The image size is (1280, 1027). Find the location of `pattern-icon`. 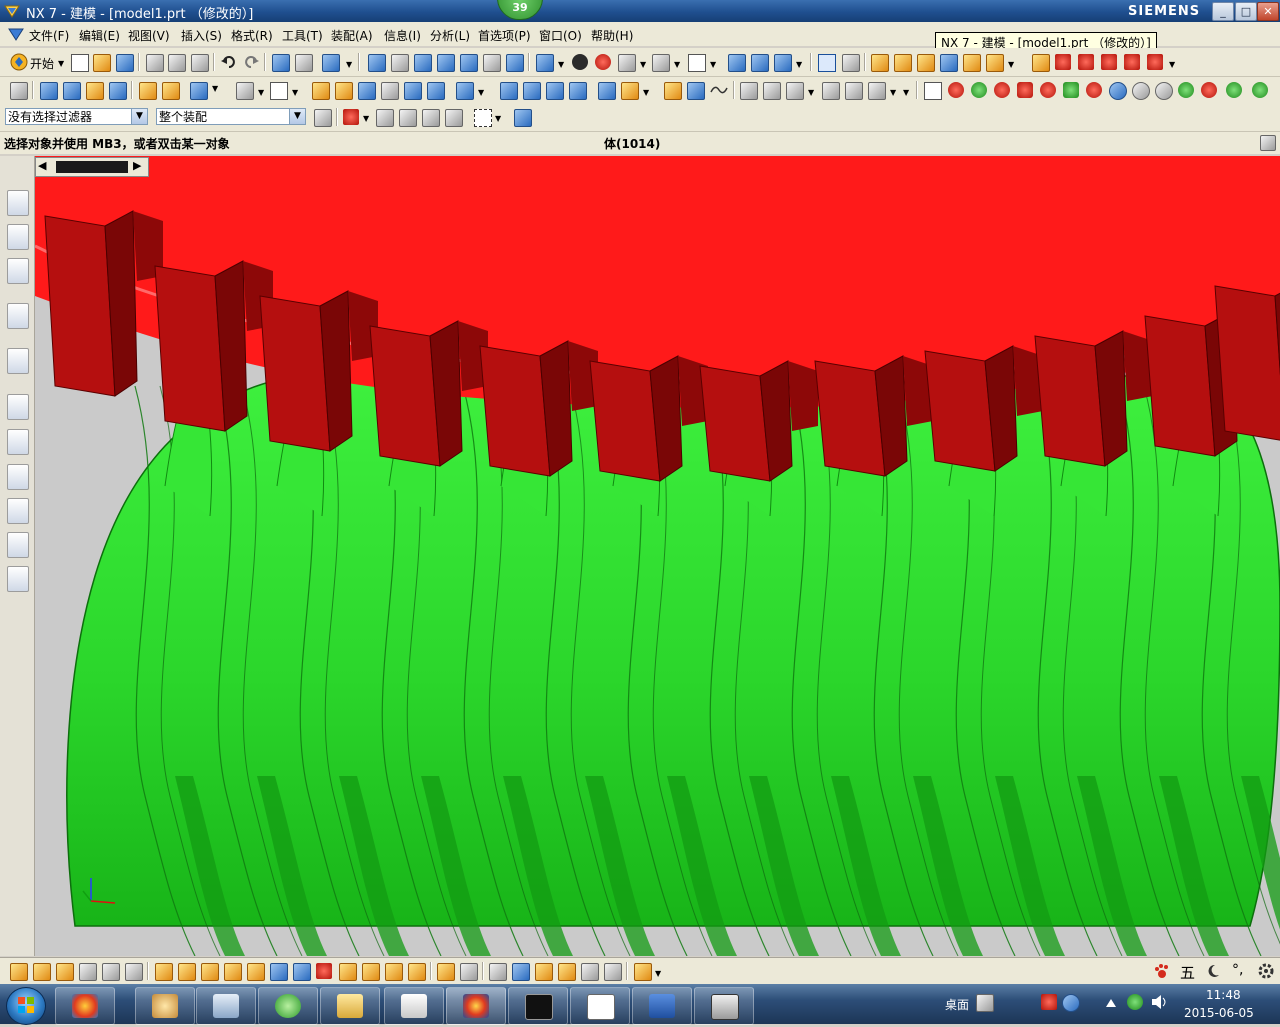

pattern-icon is located at coordinates (465, 91).